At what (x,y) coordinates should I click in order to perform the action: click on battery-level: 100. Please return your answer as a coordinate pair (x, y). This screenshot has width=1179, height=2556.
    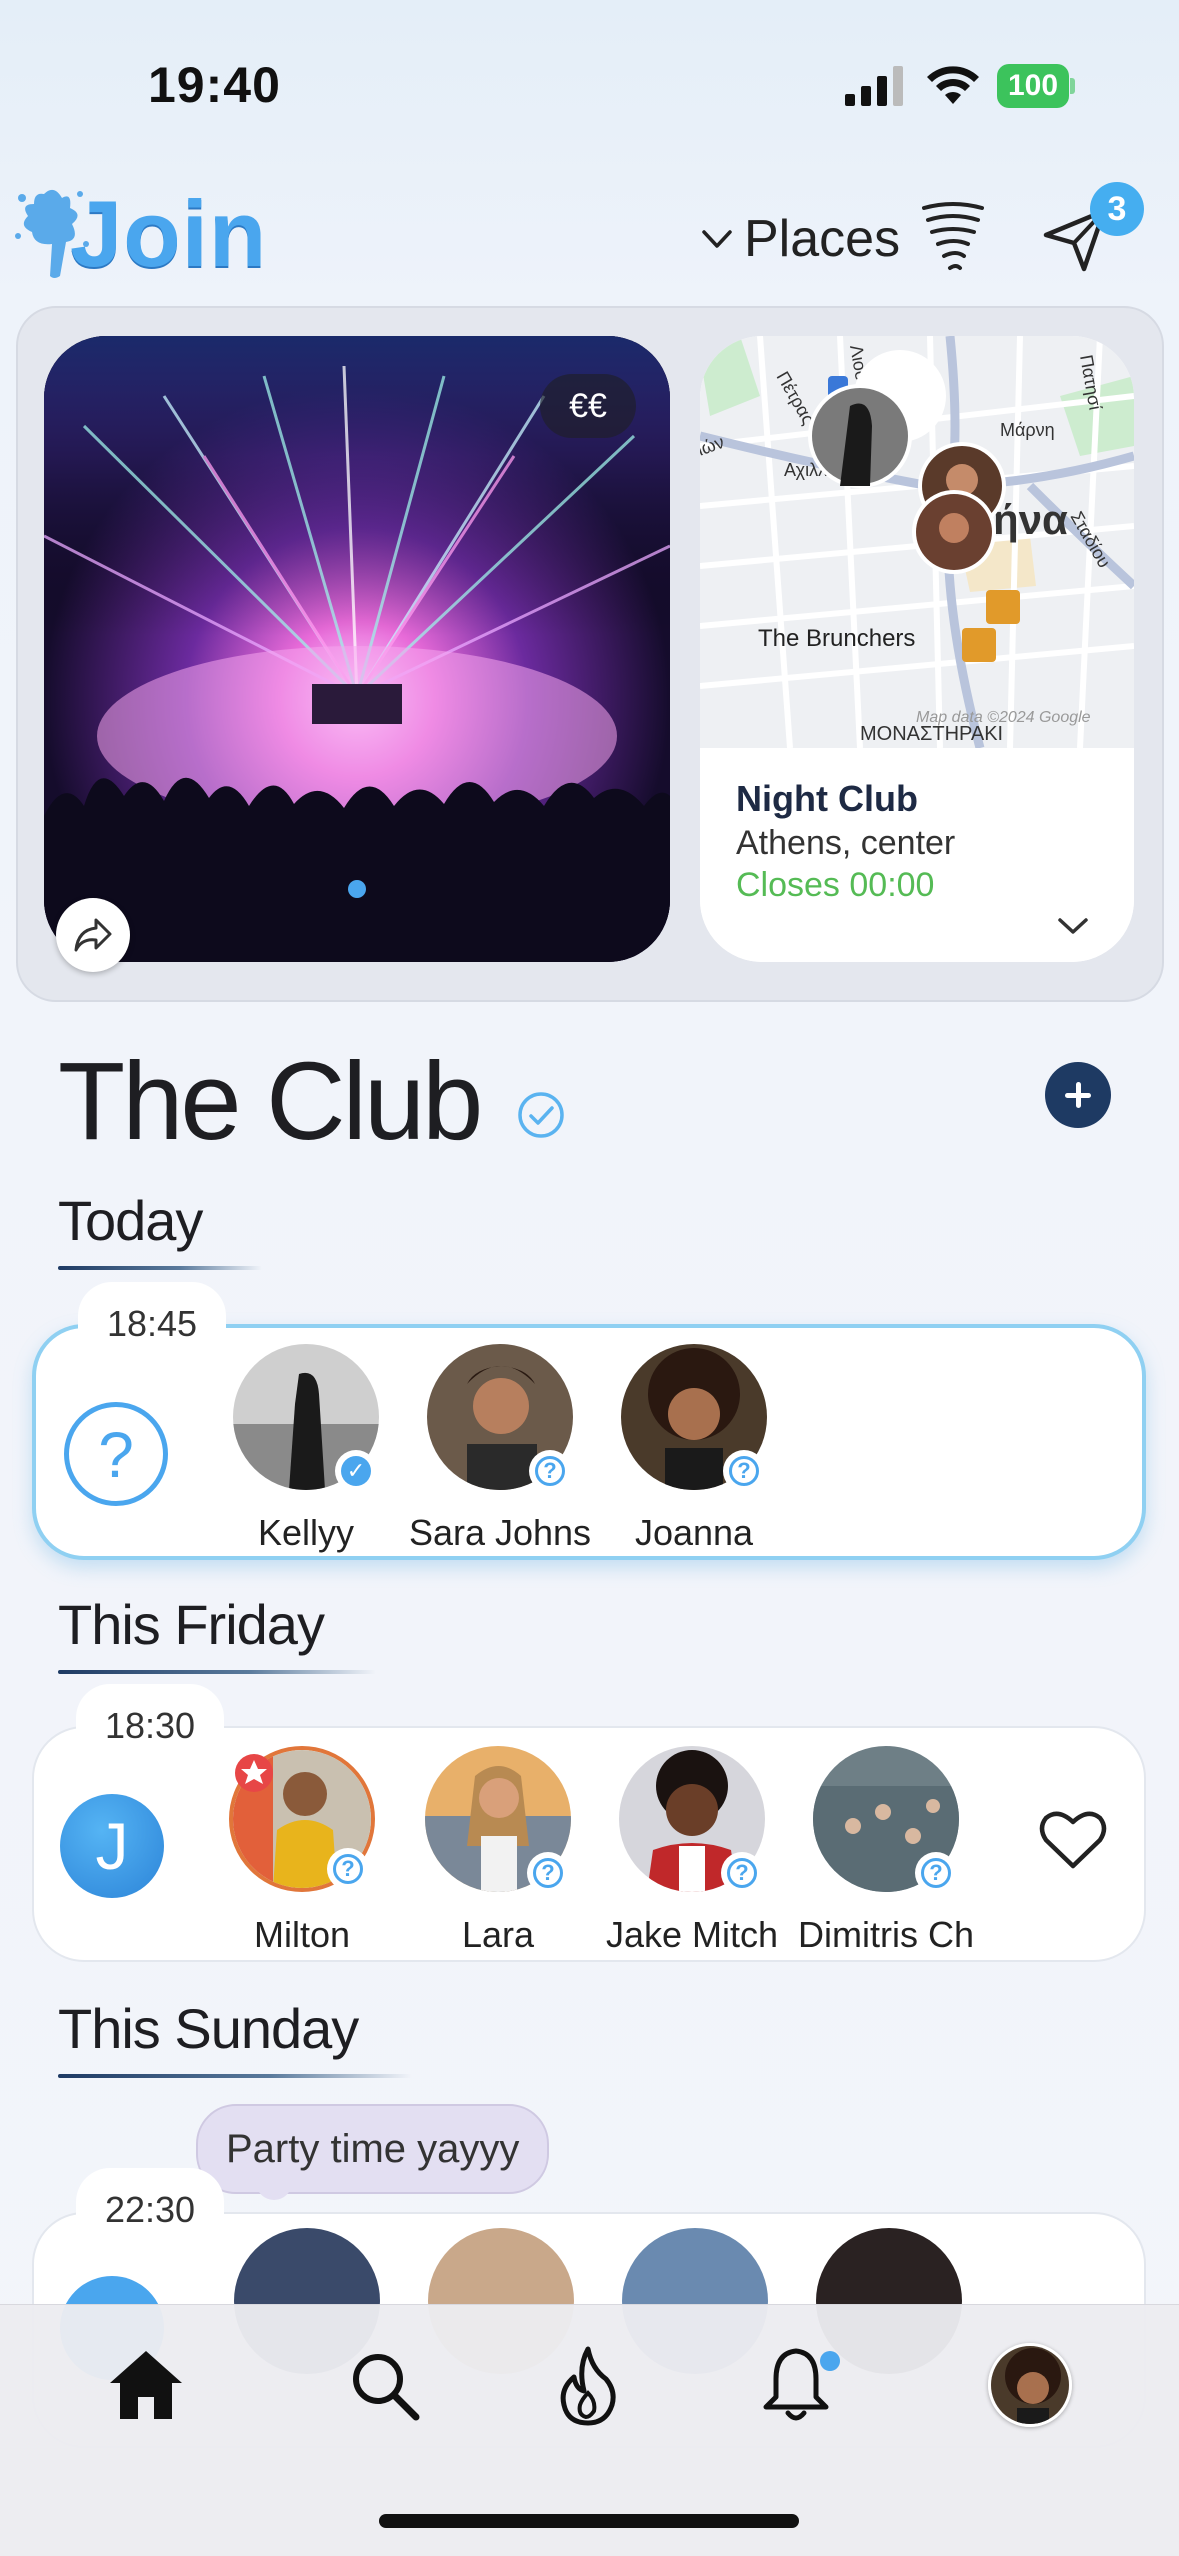
    Looking at the image, I should click on (1033, 86).